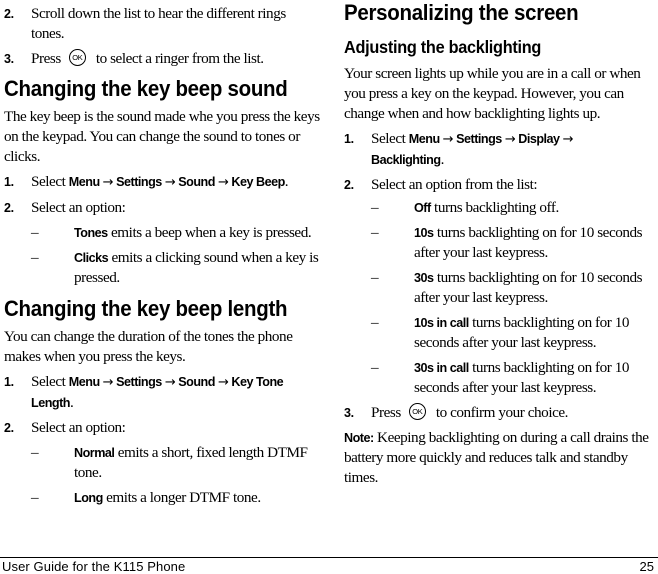 Image resolution: width=658 pixels, height=574 pixels. What do you see at coordinates (88, 498) in the screenshot?
I see `option-term: Long` at bounding box center [88, 498].